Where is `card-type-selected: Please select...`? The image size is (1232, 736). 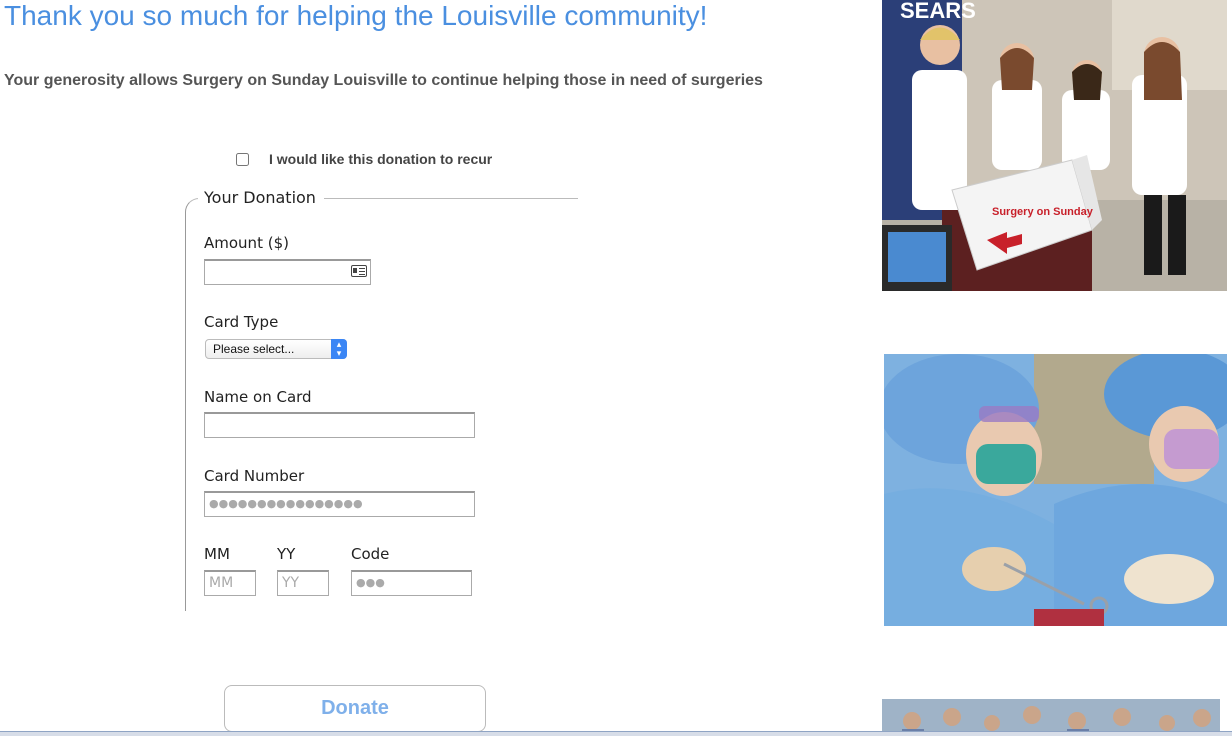 card-type-selected: Please select... is located at coordinates (254, 349).